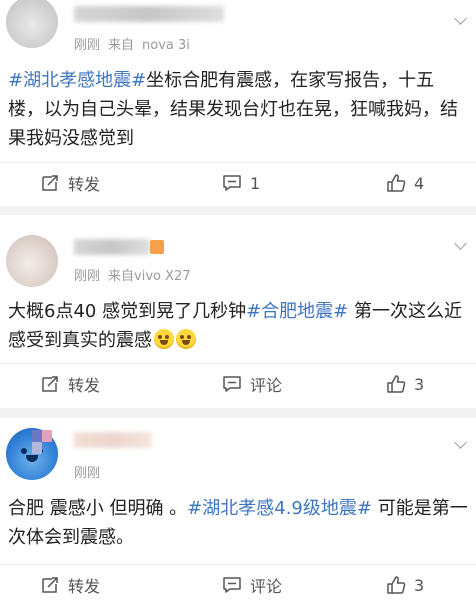  I want to click on post-meta: 刚刚, so click(87, 471).